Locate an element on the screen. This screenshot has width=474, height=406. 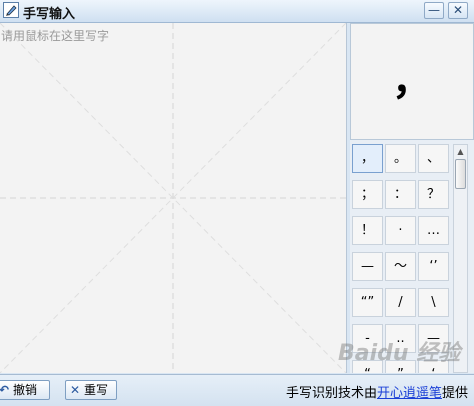
minimize-button: — is located at coordinates (434, 10).